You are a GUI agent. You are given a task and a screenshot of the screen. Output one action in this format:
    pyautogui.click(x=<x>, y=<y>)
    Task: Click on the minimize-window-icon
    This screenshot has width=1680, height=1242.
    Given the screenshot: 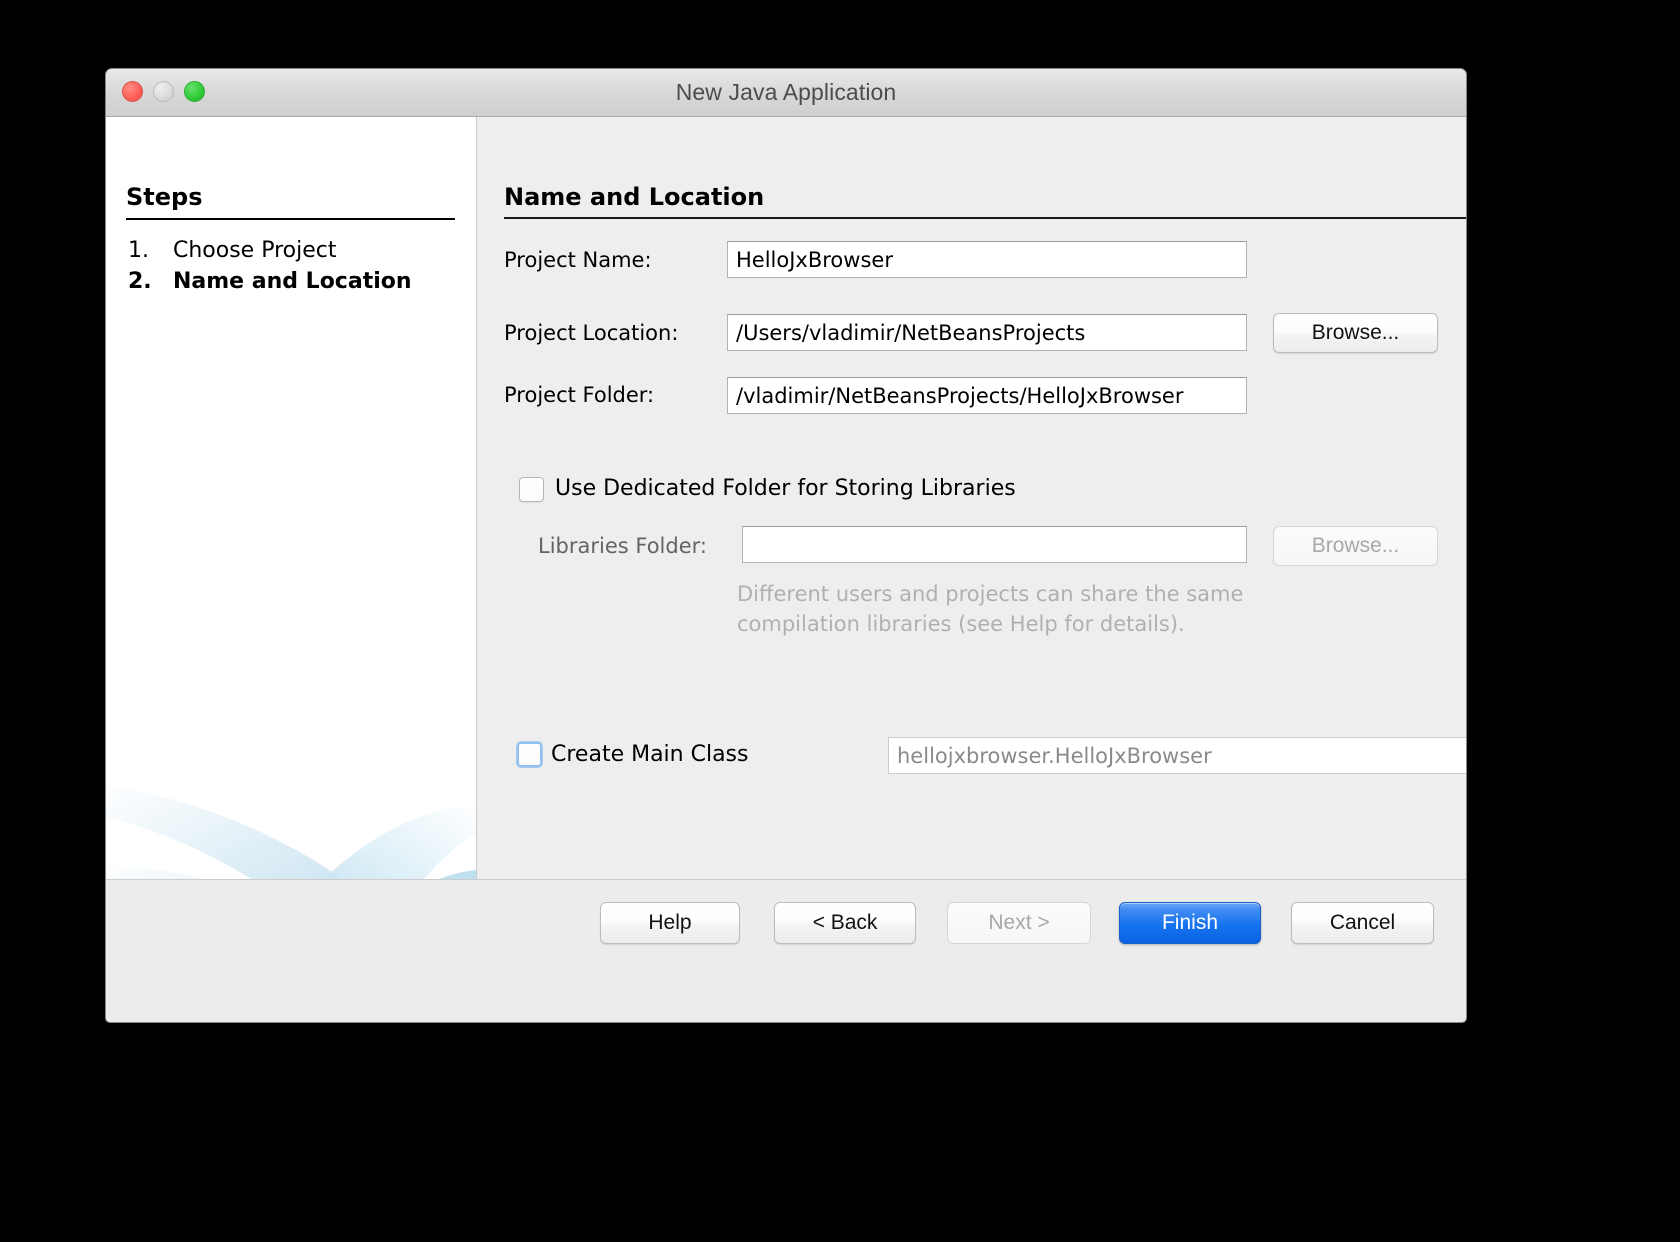 What is the action you would take?
    pyautogui.click(x=163, y=91)
    